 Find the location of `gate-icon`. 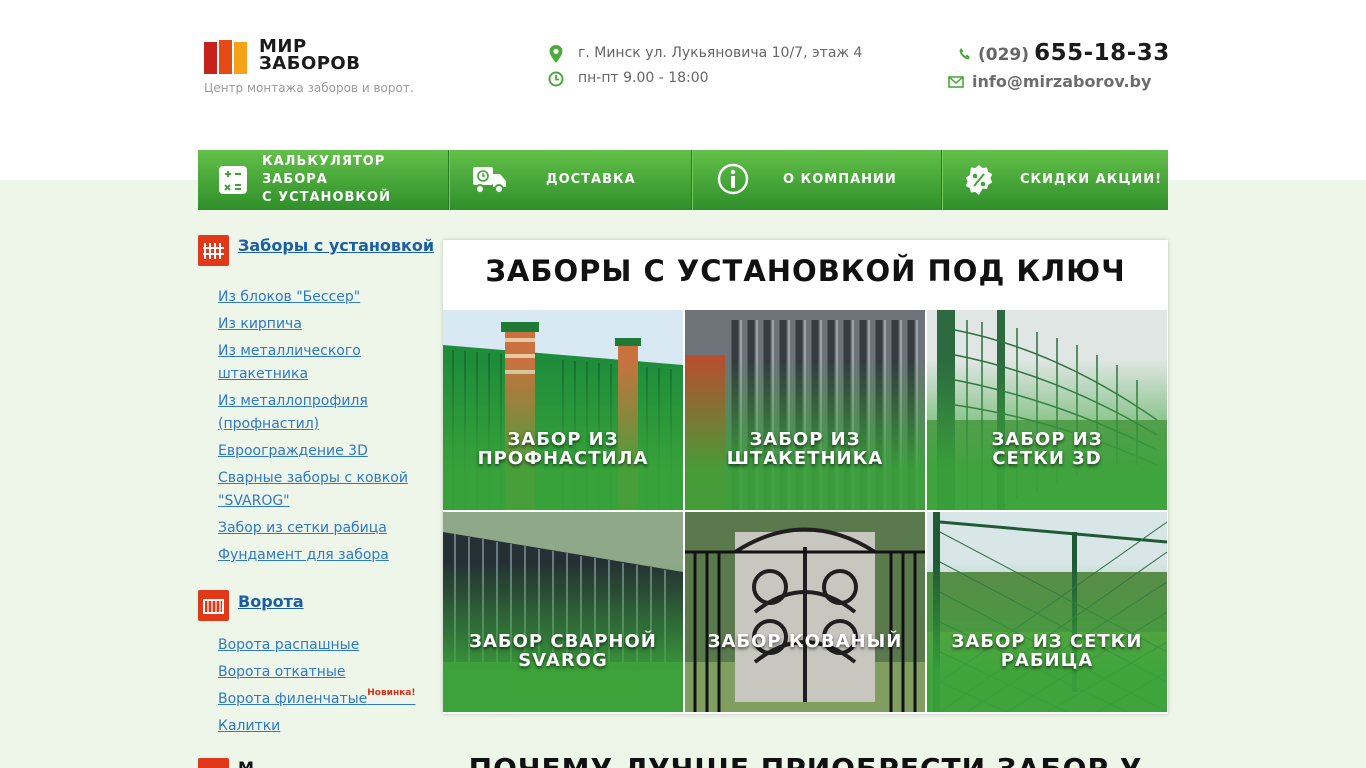

gate-icon is located at coordinates (213, 605).